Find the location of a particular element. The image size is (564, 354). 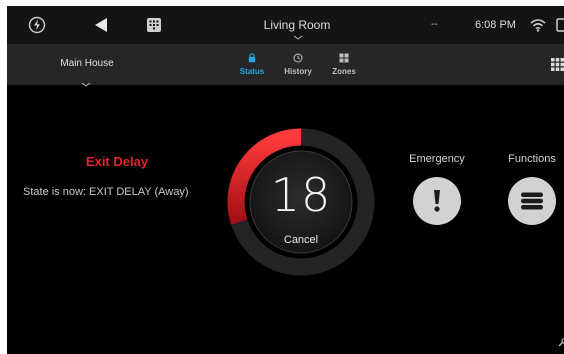

state-text: State is now: EXIT DELAY (Away) is located at coordinates (106, 192).